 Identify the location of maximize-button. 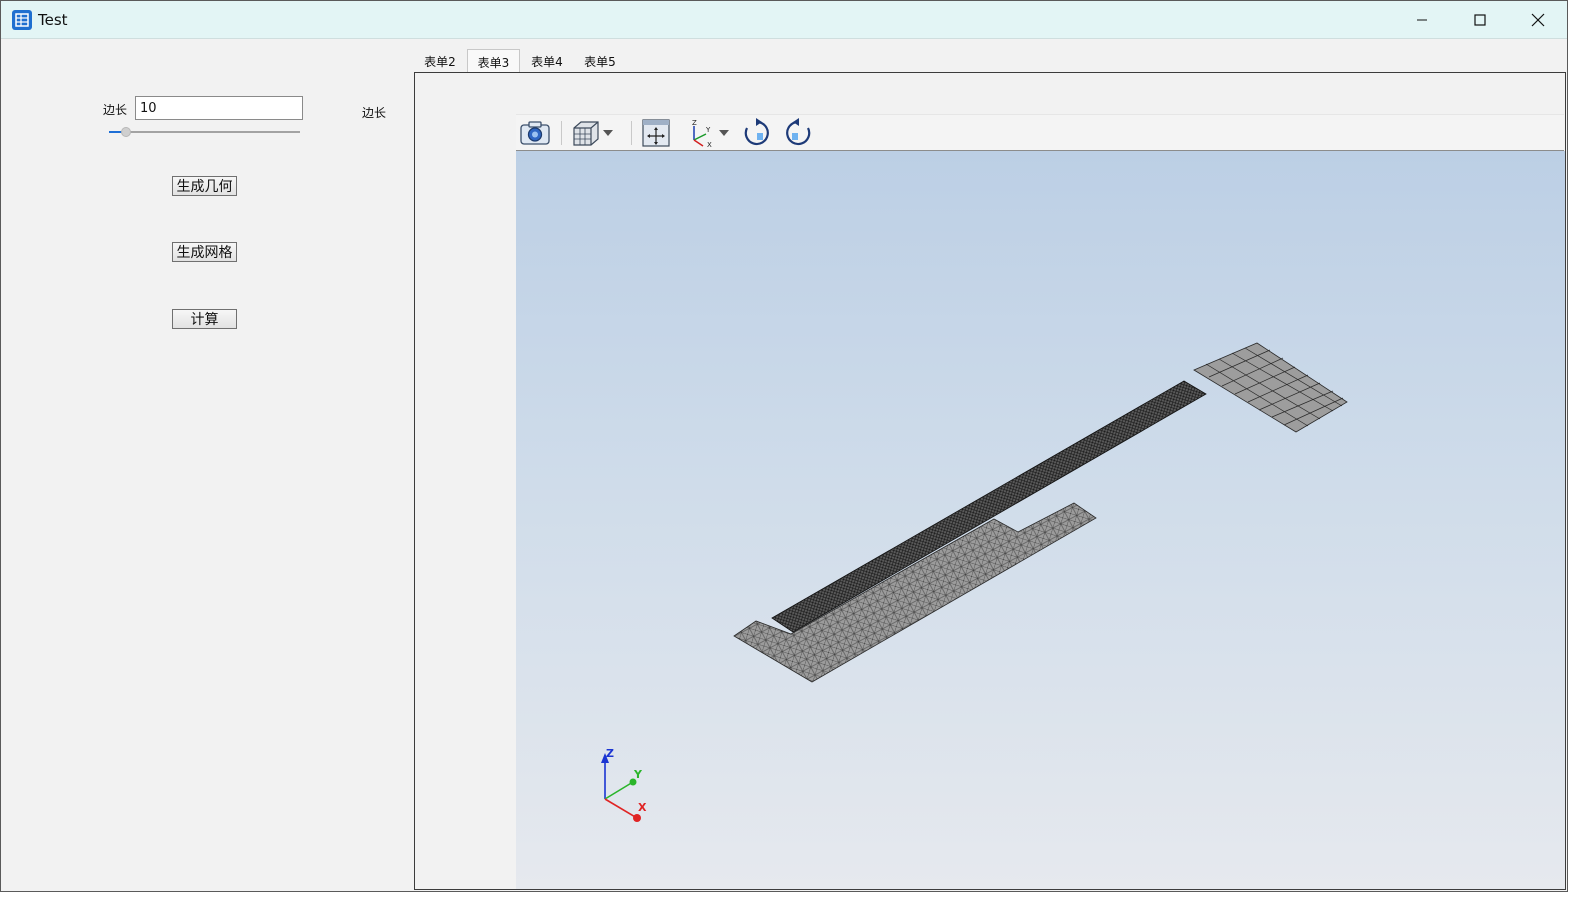
(1480, 20).